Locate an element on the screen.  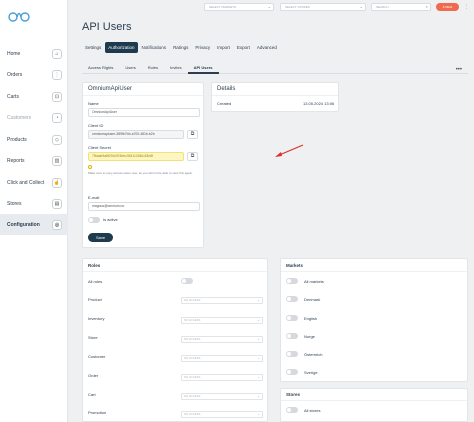
copy-client-secret-button: ⧉ is located at coordinates (192, 156).